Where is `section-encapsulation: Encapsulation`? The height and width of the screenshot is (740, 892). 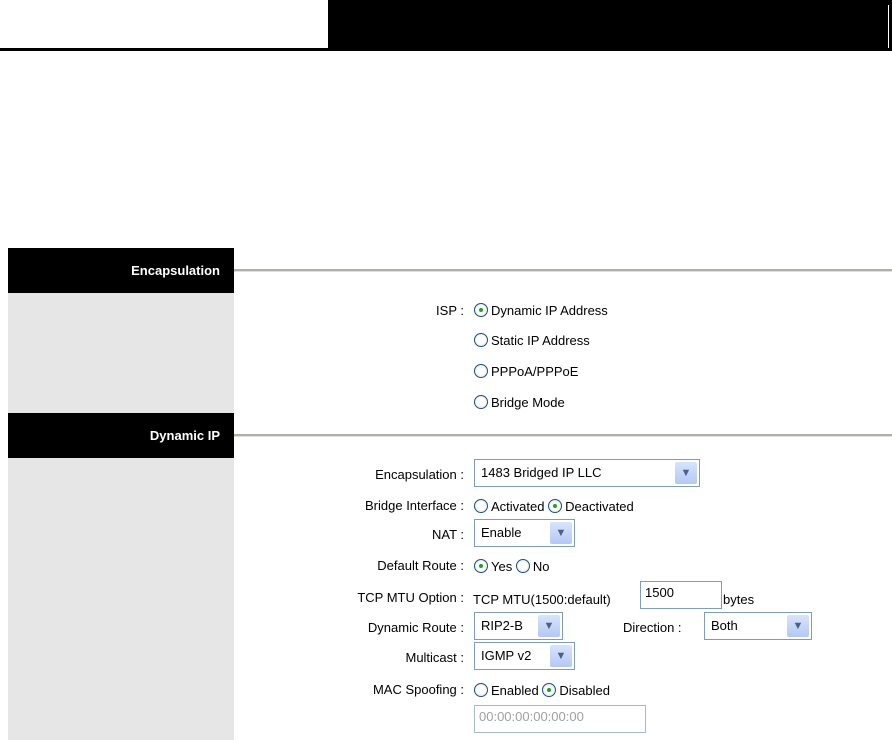
section-encapsulation: Encapsulation is located at coordinates (121, 270).